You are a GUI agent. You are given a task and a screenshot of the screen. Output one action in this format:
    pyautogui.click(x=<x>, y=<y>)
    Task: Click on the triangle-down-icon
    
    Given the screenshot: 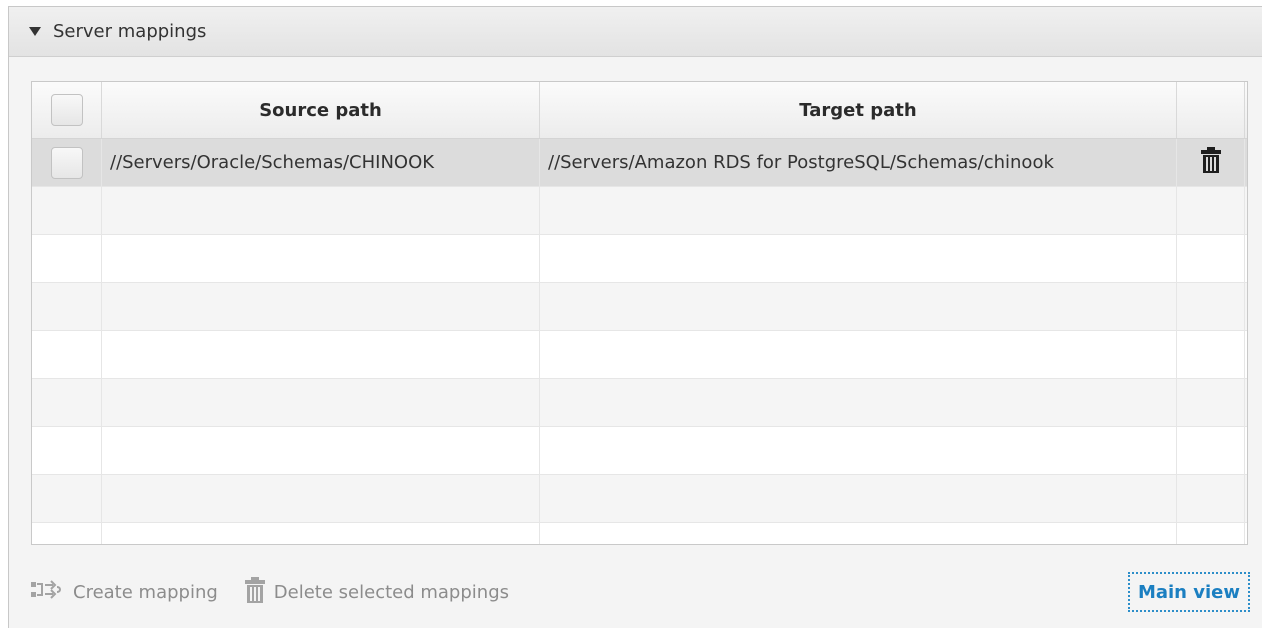 What is the action you would take?
    pyautogui.click(x=35, y=31)
    